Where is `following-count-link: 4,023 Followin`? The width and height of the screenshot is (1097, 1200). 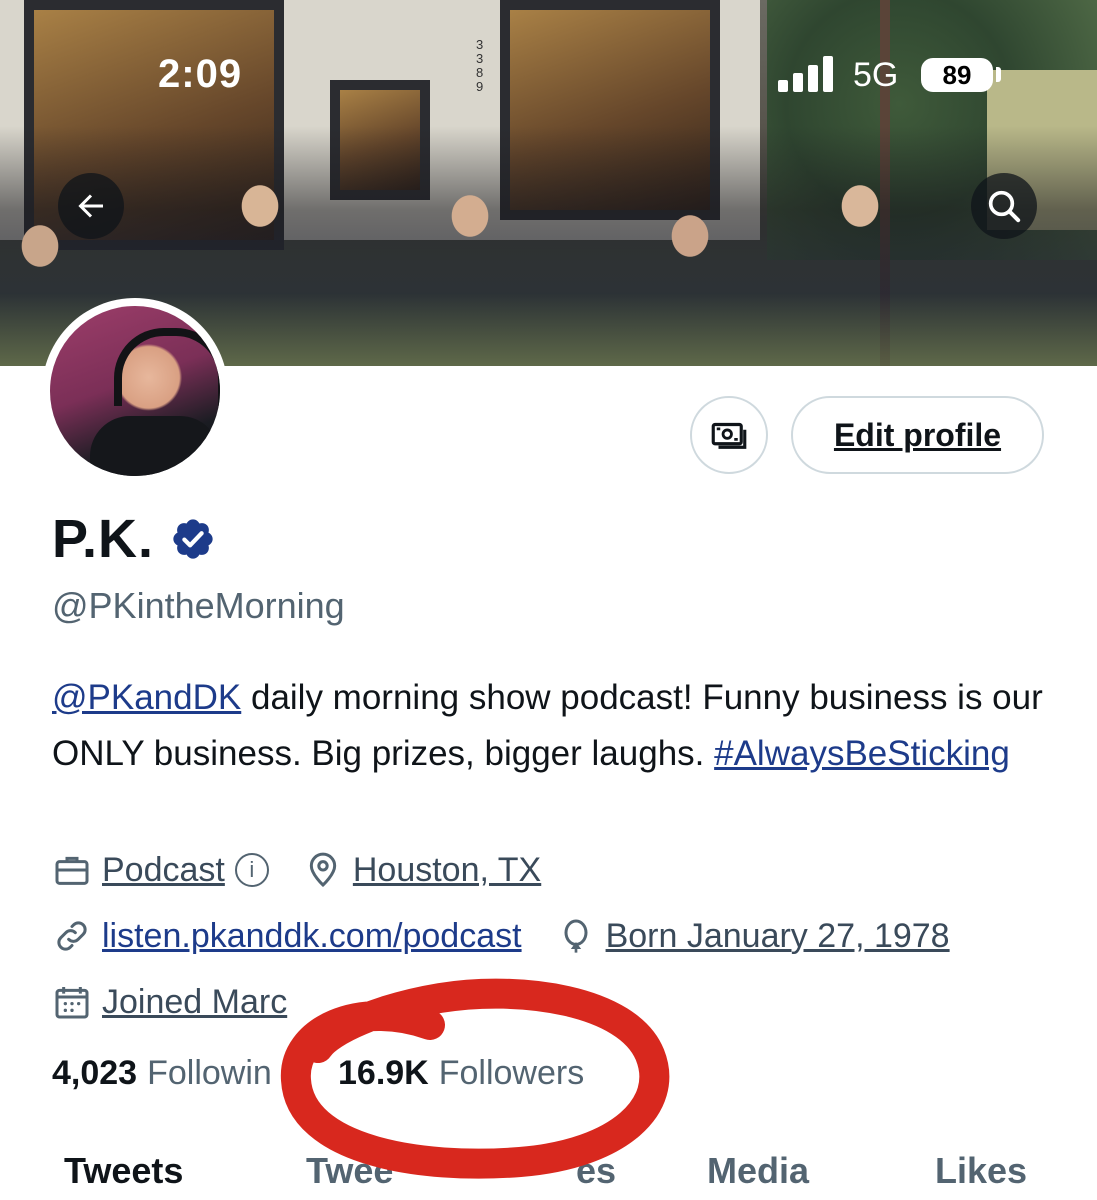
following-count-link: 4,023 Followin is located at coordinates (172, 1073).